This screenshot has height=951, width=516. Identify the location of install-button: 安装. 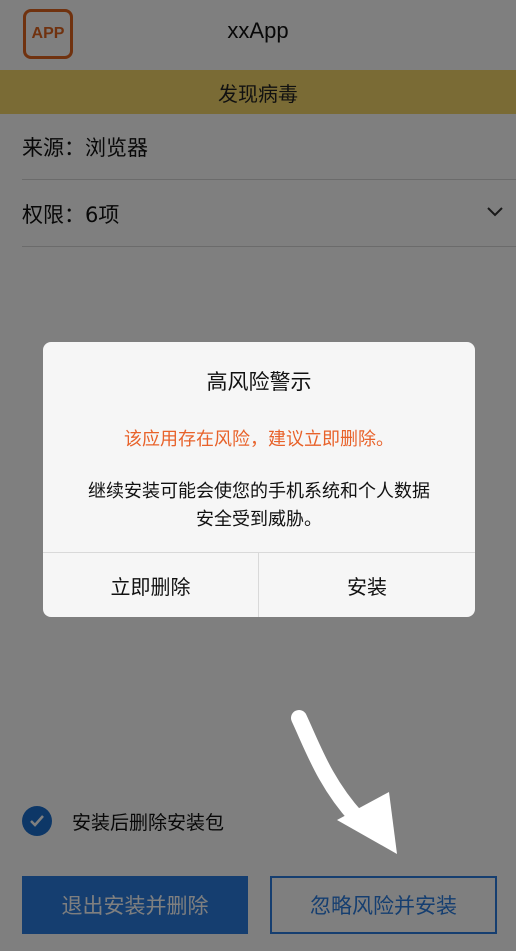
(367, 585).